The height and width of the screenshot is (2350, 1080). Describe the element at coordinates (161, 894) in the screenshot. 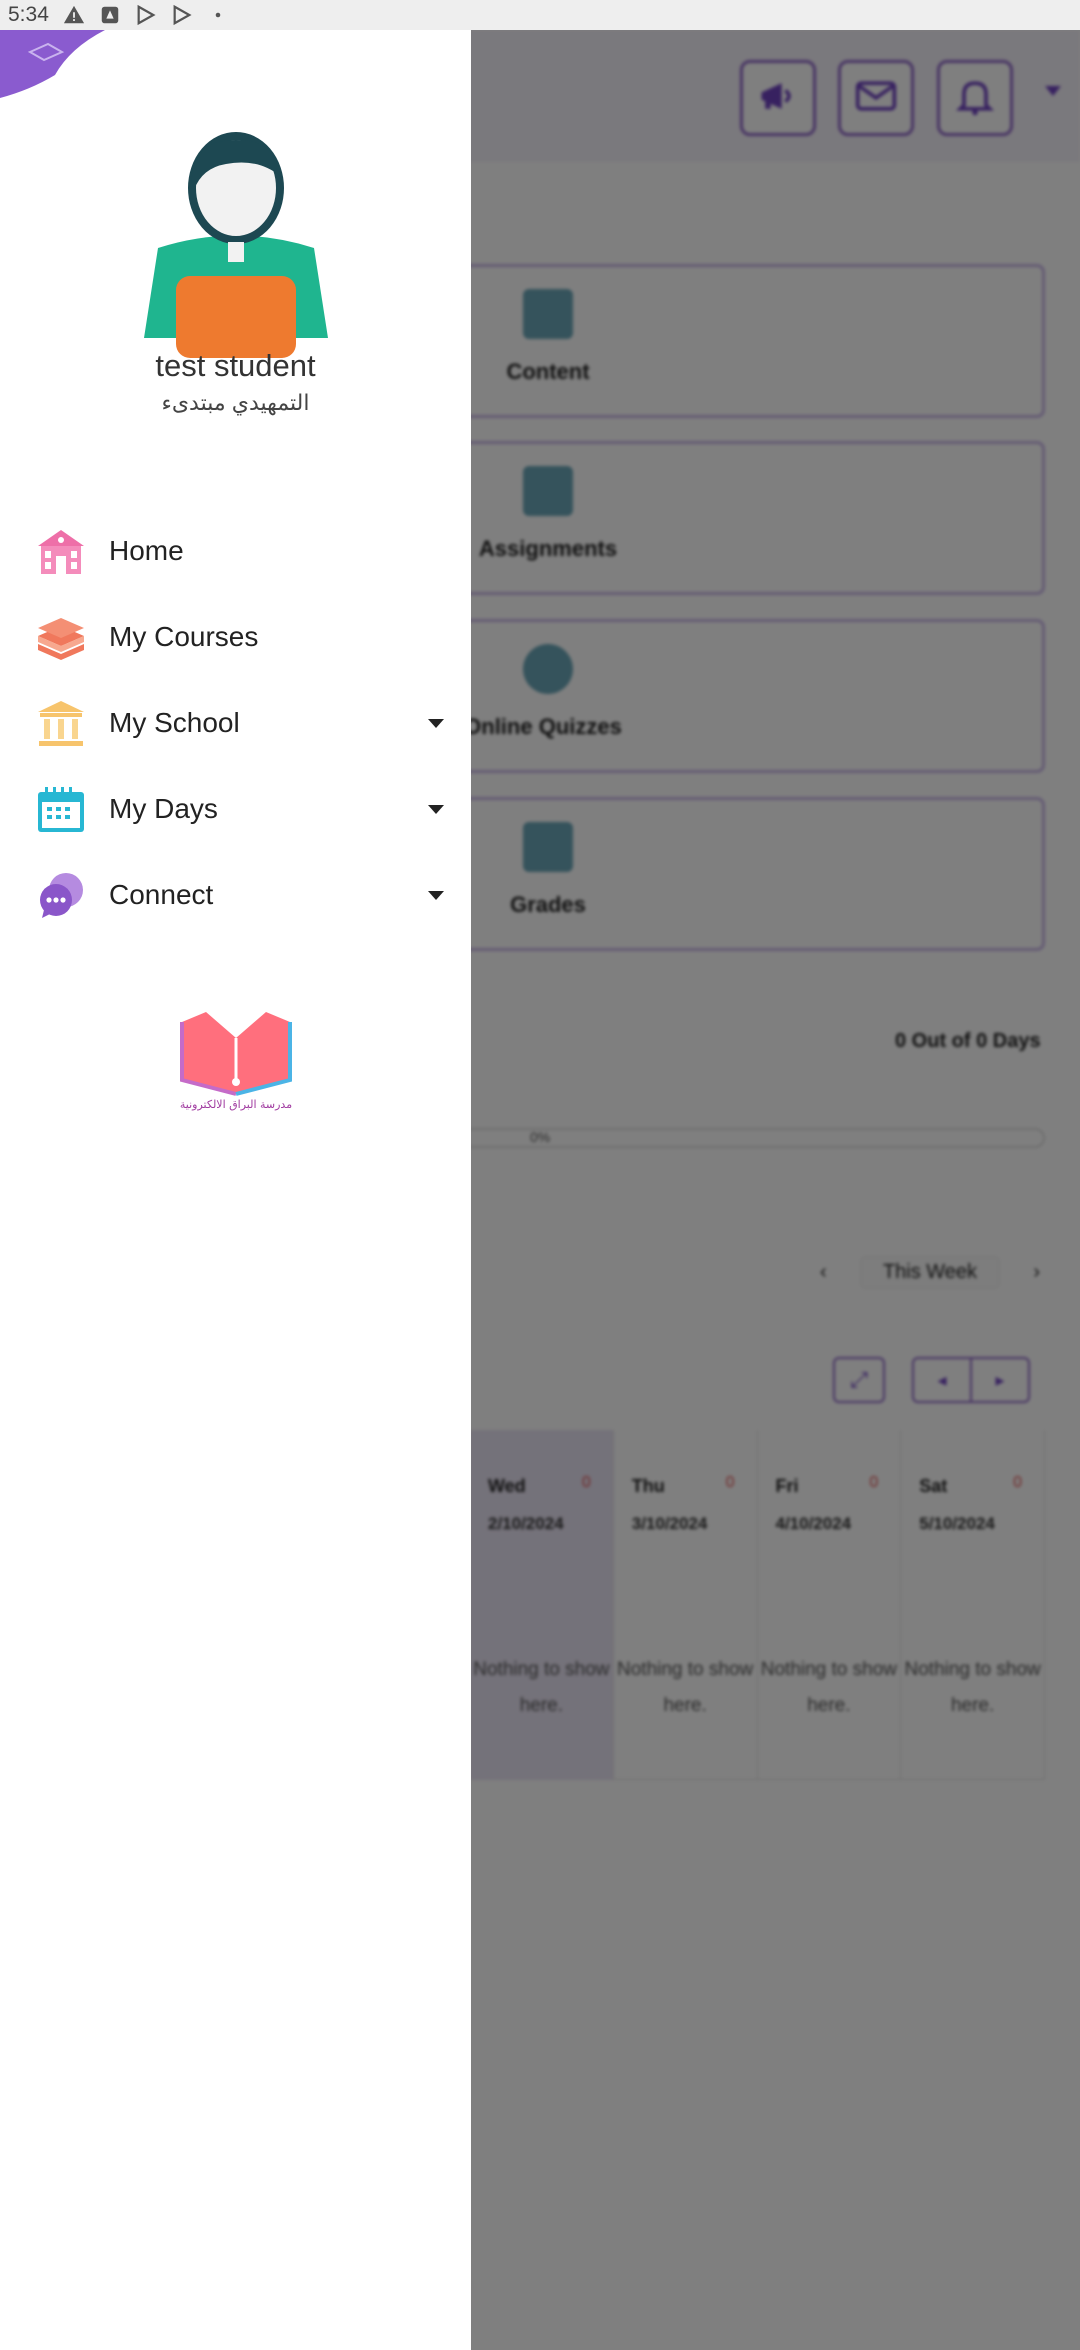

I see `menu-item-label: Connect` at that location.